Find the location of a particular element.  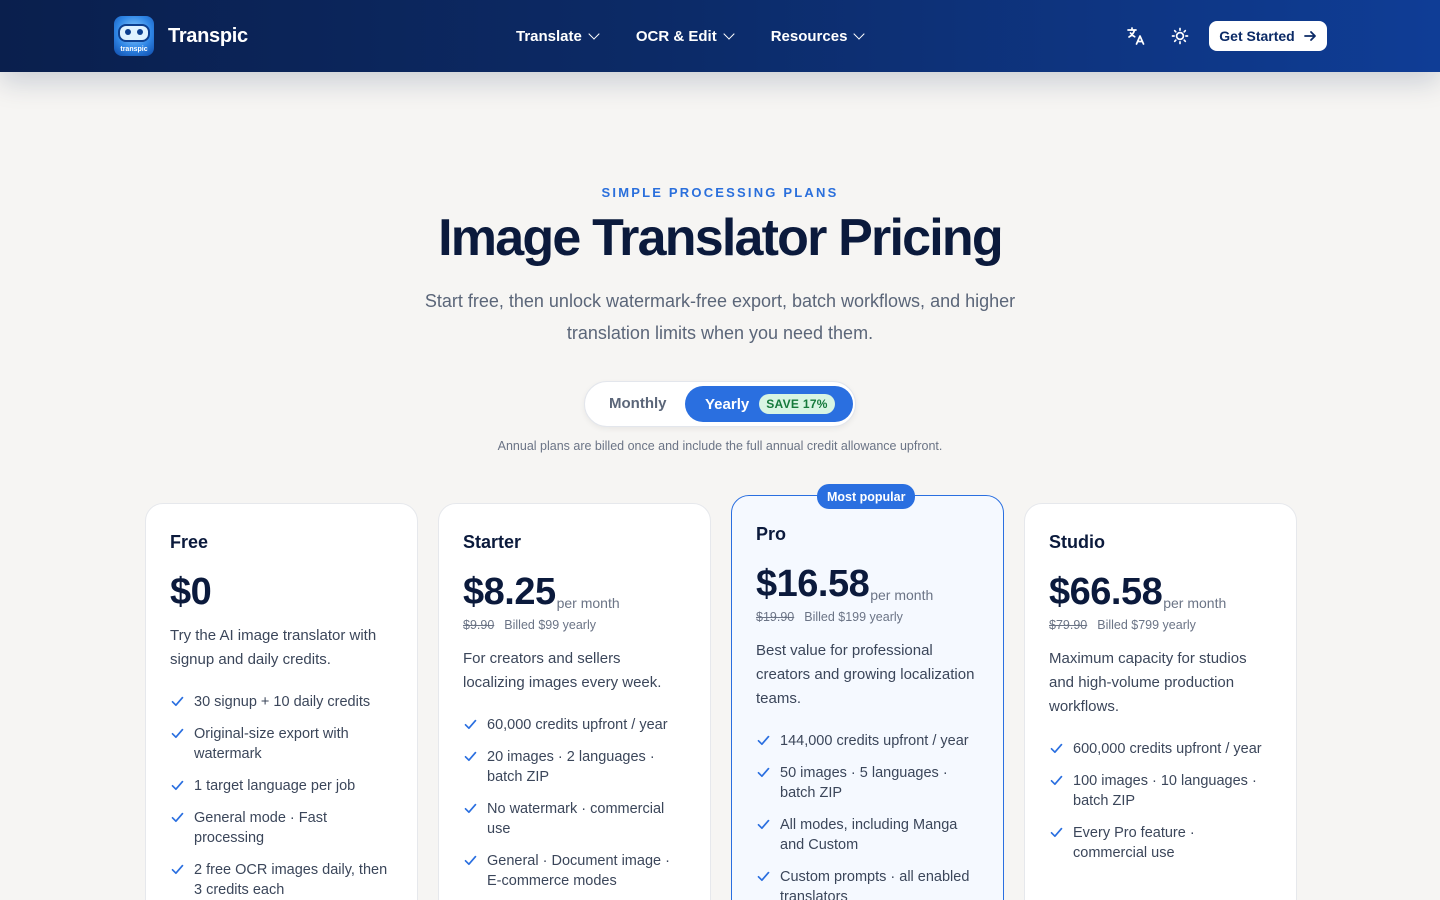

logo-icon: transpic is located at coordinates (134, 36).